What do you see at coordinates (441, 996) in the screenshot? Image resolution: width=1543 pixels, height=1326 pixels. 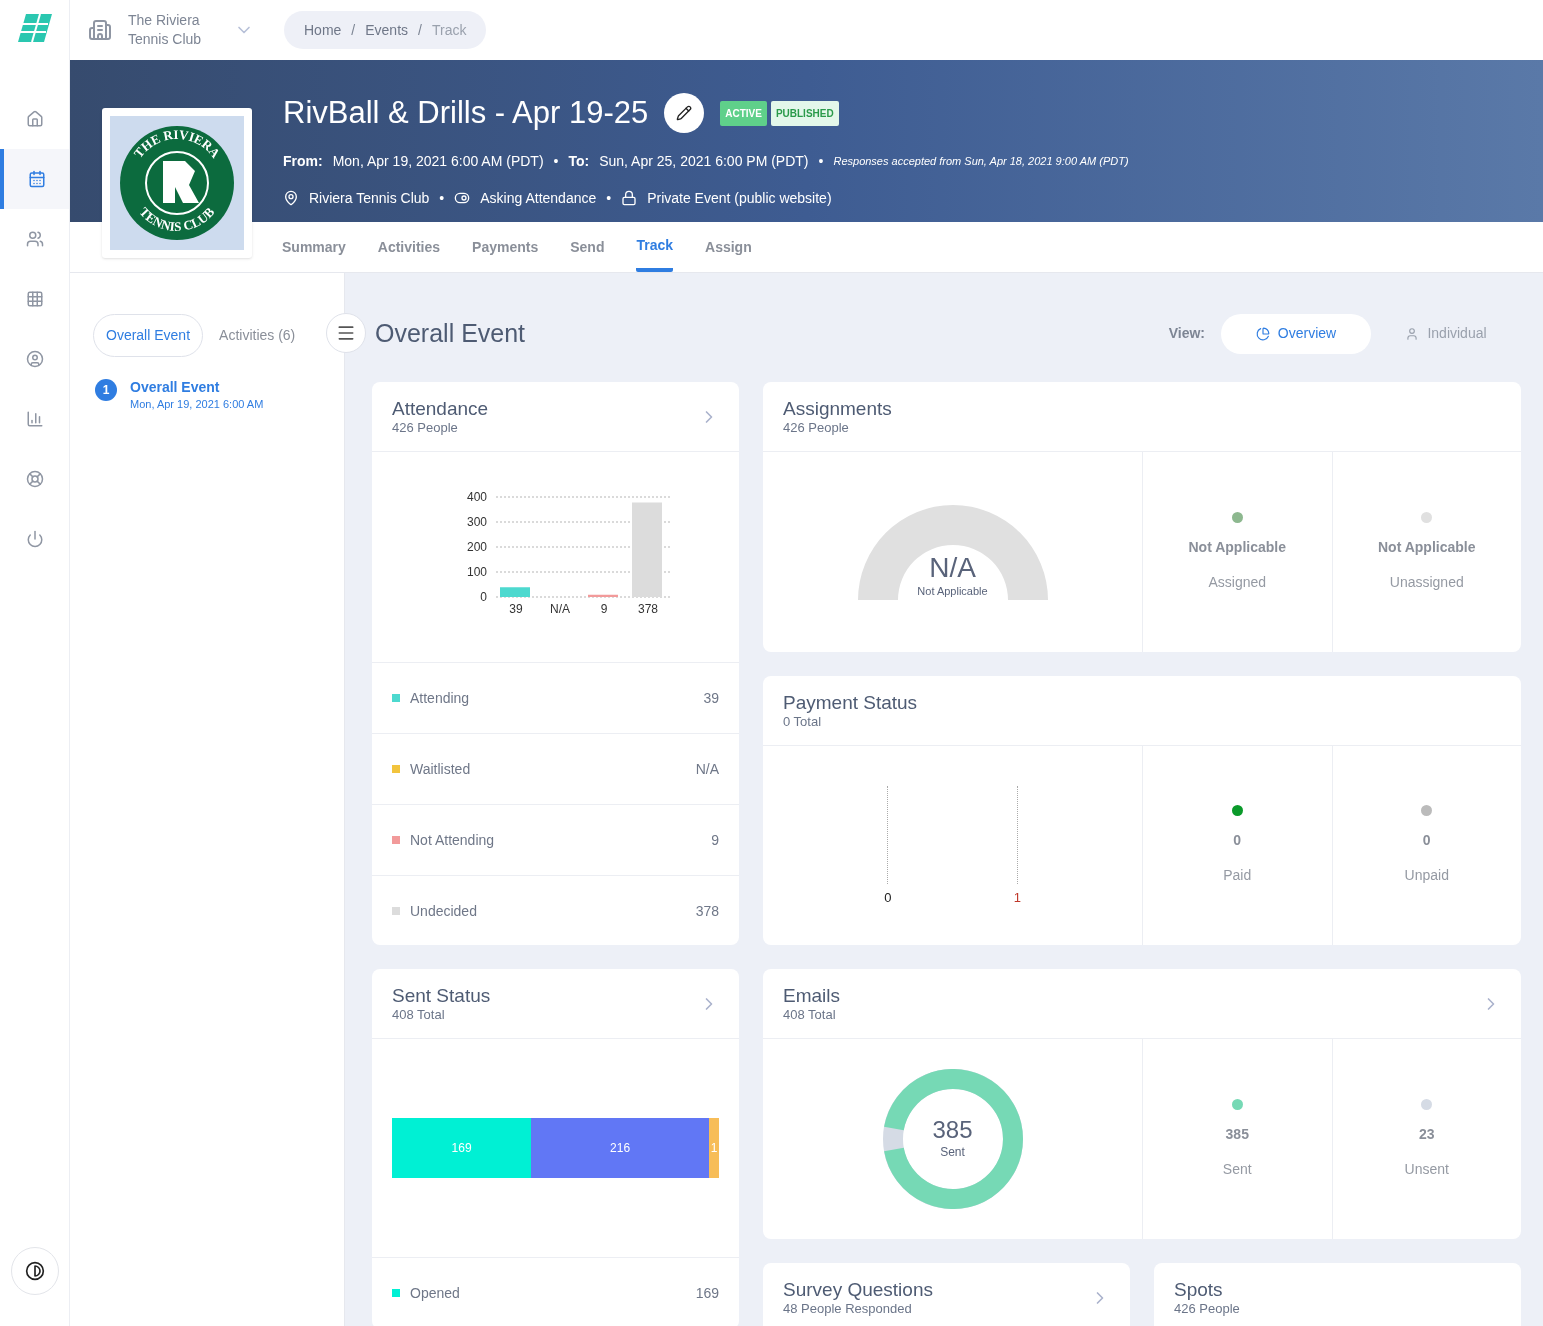 I see `card-title: Sent Status` at bounding box center [441, 996].